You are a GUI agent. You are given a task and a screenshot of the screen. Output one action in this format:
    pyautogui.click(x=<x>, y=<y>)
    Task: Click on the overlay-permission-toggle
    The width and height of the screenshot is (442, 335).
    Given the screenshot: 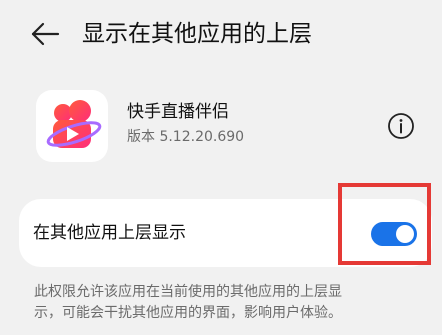 What is the action you would take?
    pyautogui.click(x=394, y=234)
    